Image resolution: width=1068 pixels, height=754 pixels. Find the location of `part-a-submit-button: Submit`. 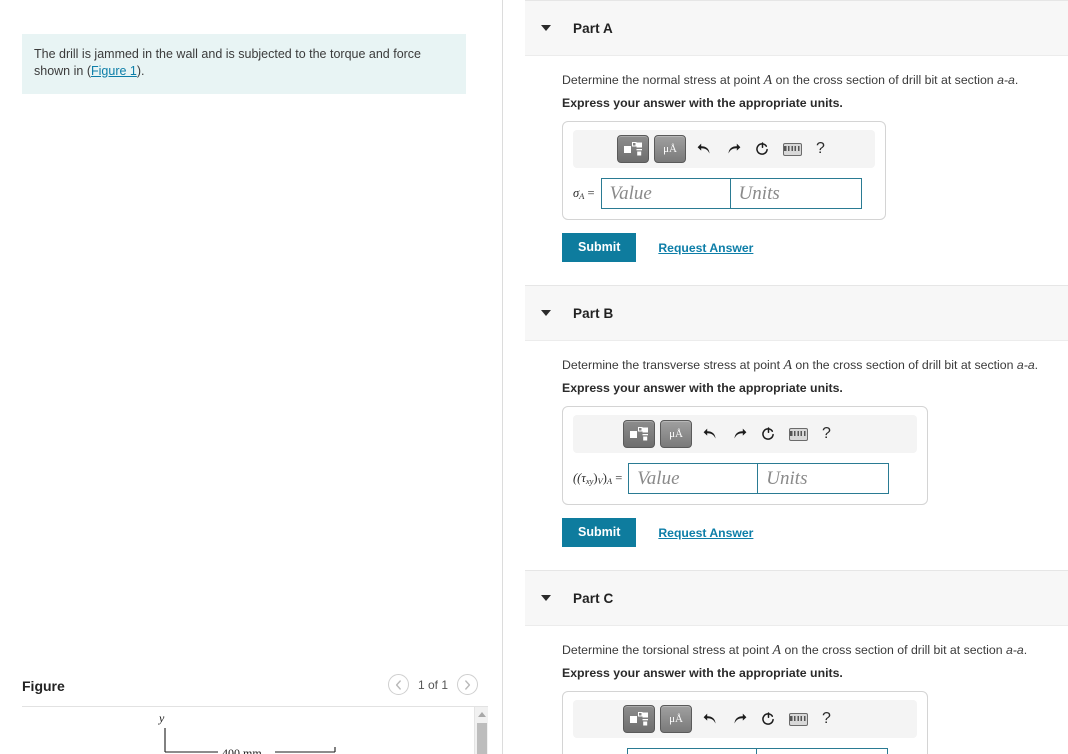

part-a-submit-button: Submit is located at coordinates (599, 247).